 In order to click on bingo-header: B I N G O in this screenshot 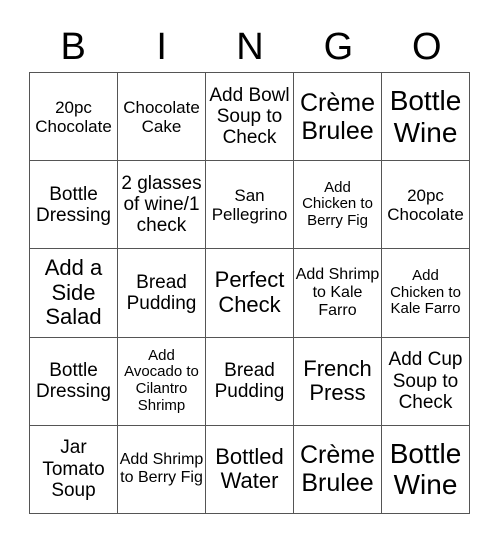, I will do `click(250, 47)`.